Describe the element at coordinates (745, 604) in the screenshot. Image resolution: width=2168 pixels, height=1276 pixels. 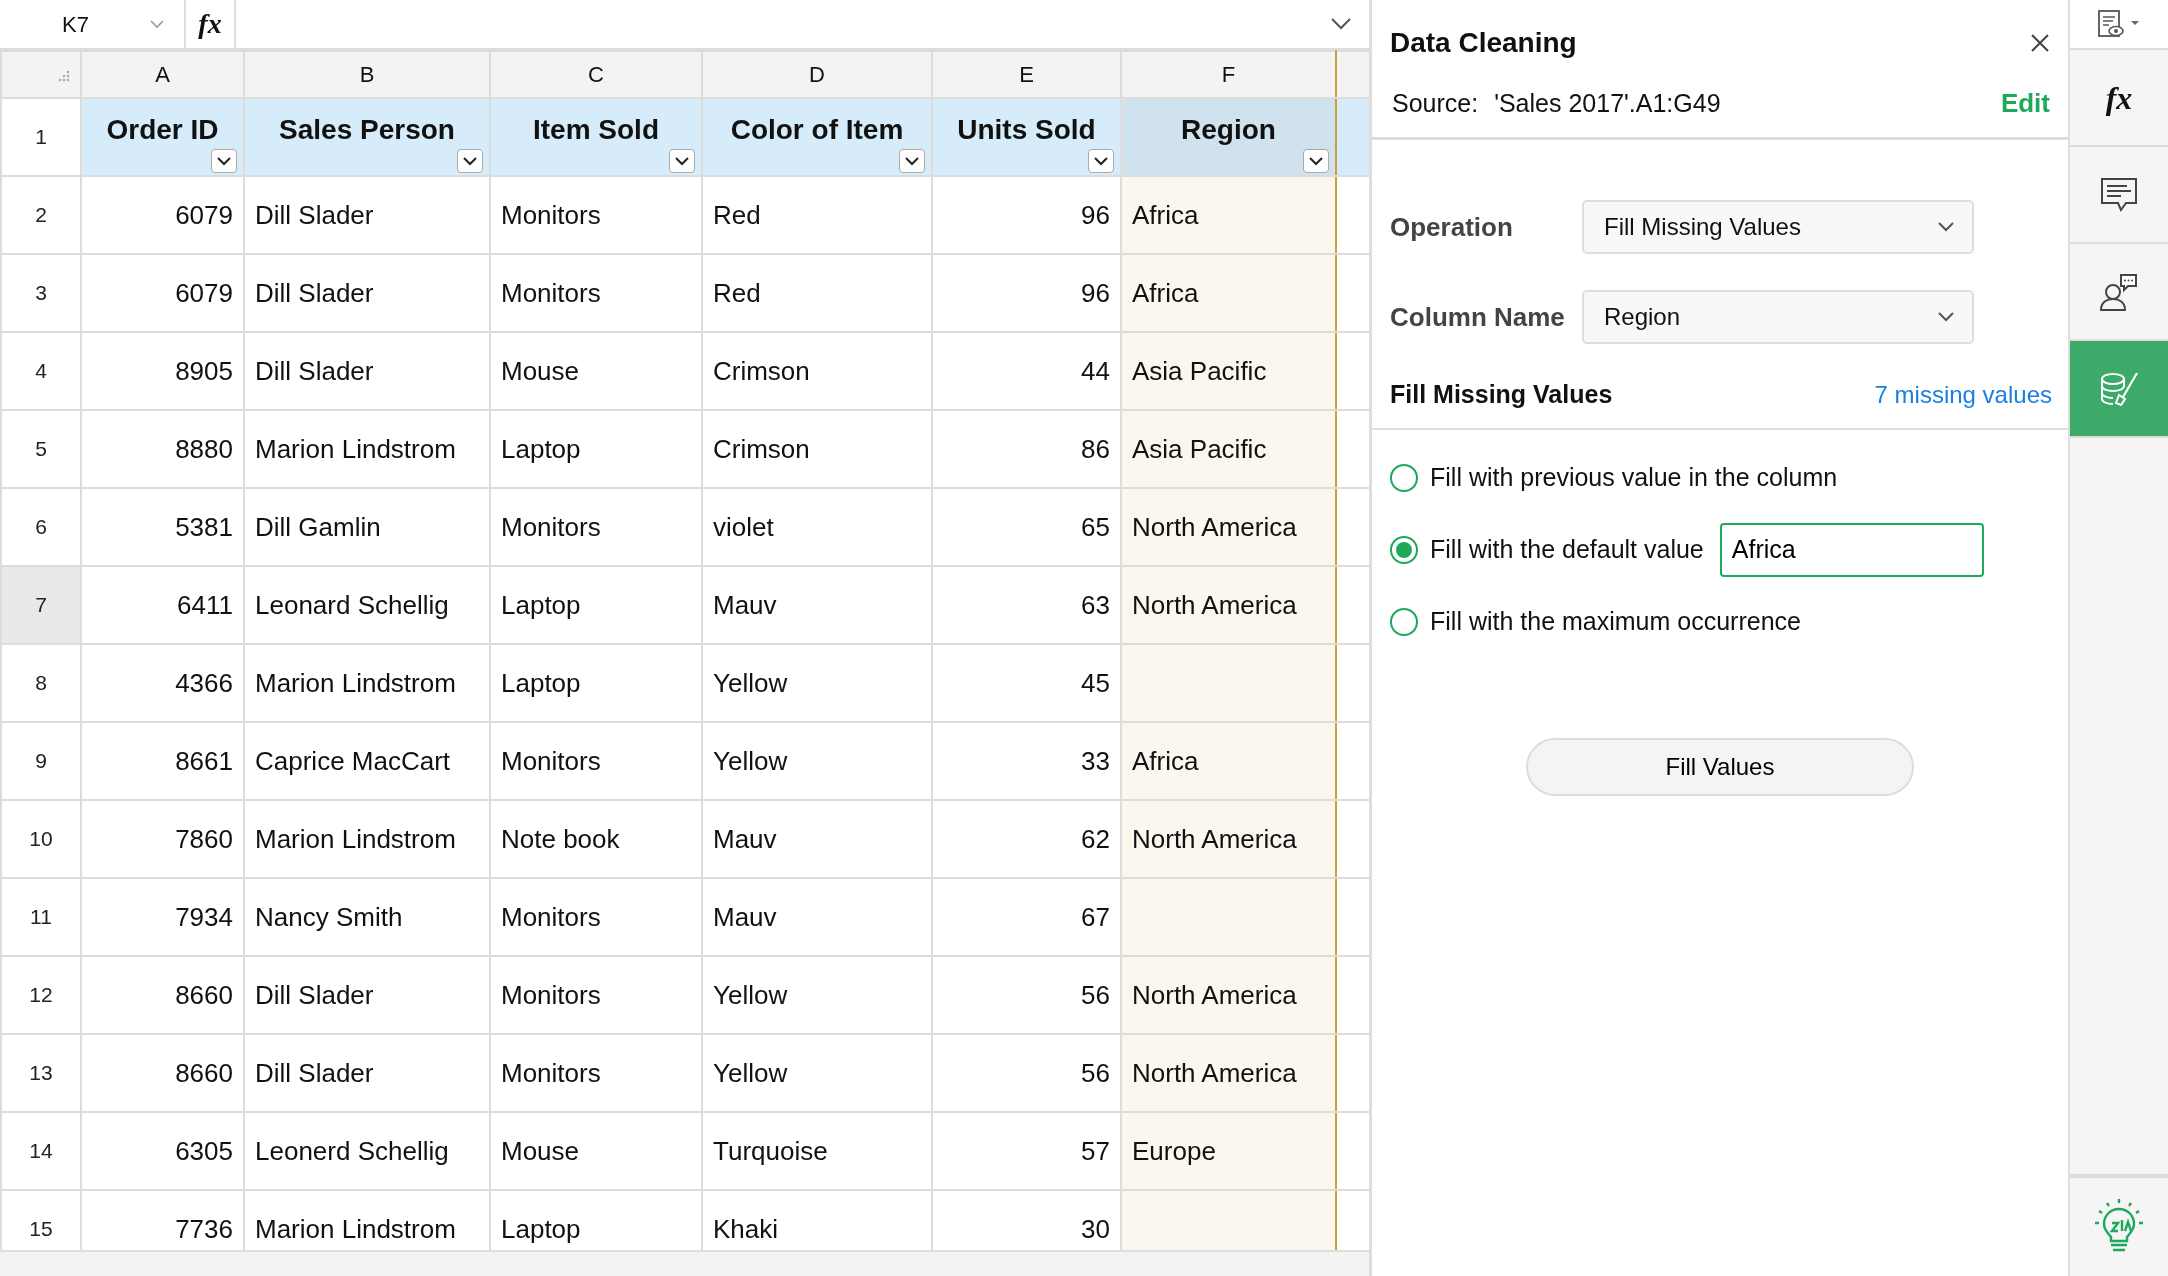
I see `table-cell: Mauv` at that location.